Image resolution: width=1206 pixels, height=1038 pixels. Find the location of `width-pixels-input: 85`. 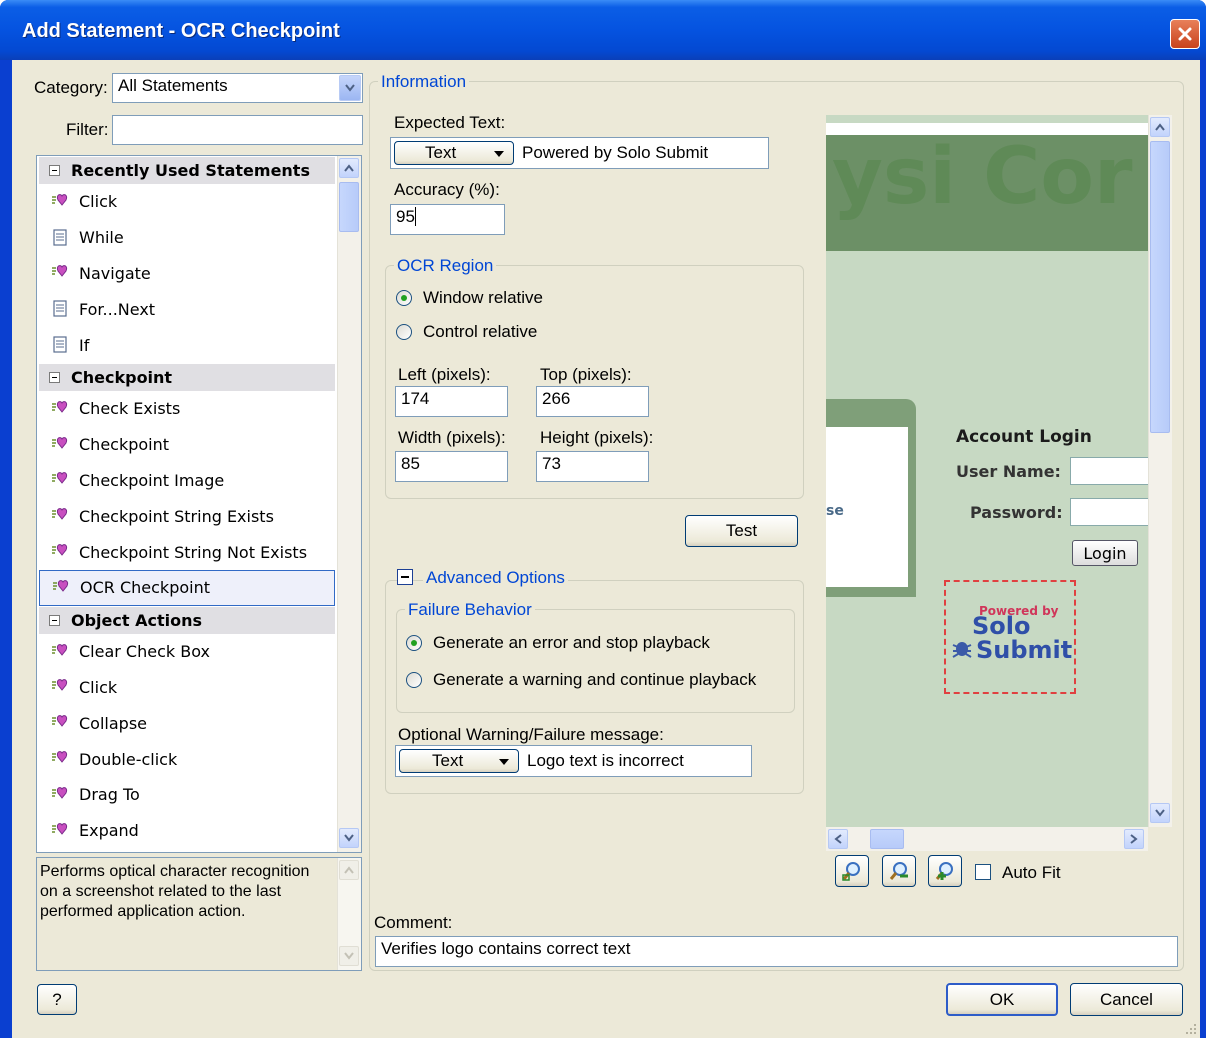

width-pixels-input: 85 is located at coordinates (451, 466).